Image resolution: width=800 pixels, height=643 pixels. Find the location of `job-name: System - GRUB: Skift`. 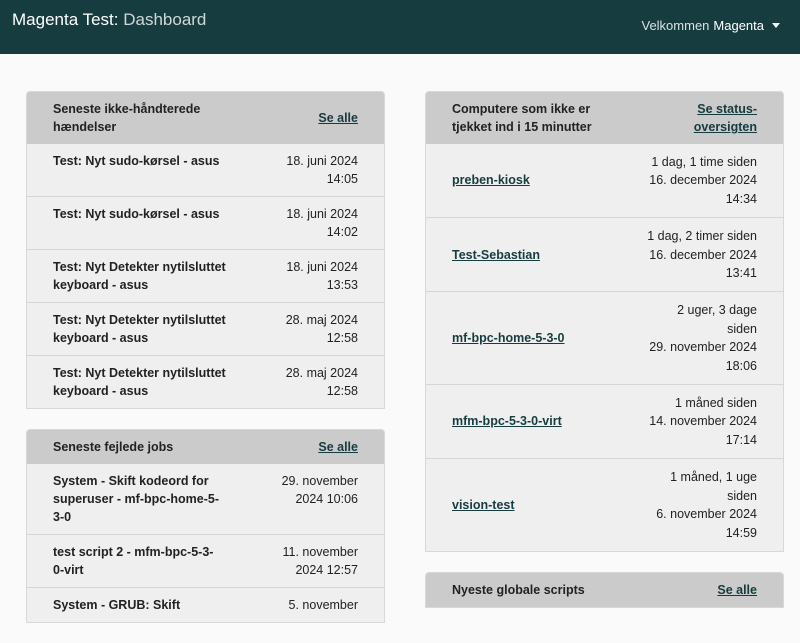

job-name: System - GRUB: Skift is located at coordinates (117, 605).